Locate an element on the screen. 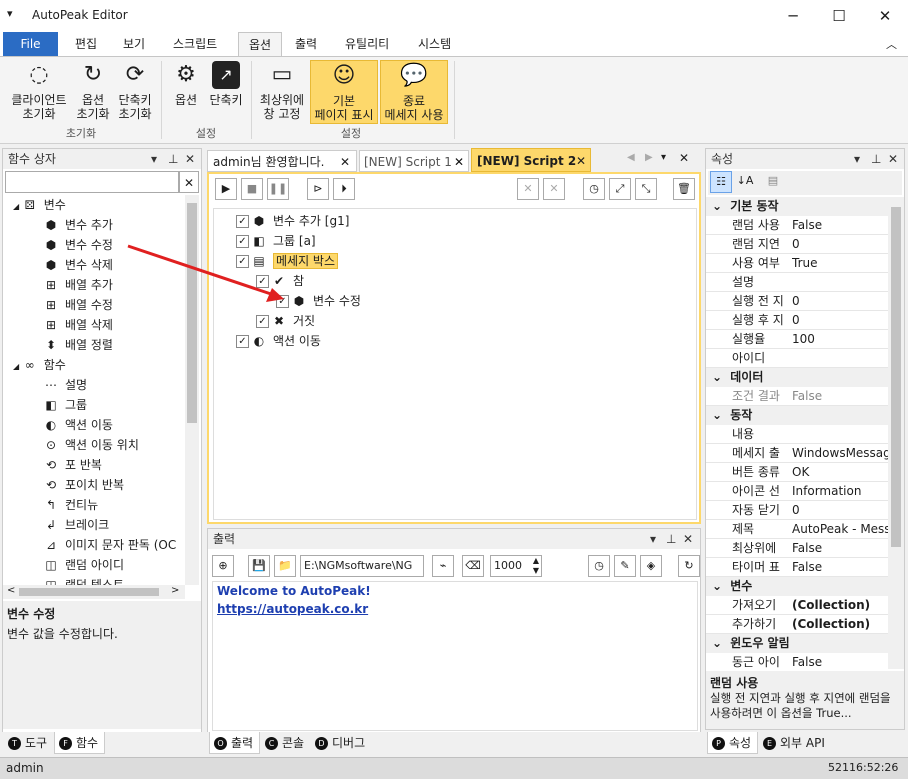 This screenshot has width=908, height=779. console-icon: C is located at coordinates (271, 743).